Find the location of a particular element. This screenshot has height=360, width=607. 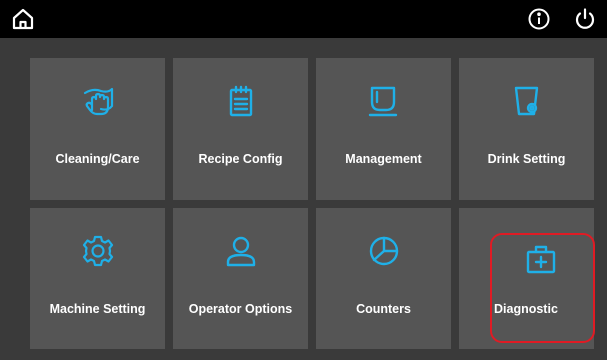

home-icon is located at coordinates (23, 19).